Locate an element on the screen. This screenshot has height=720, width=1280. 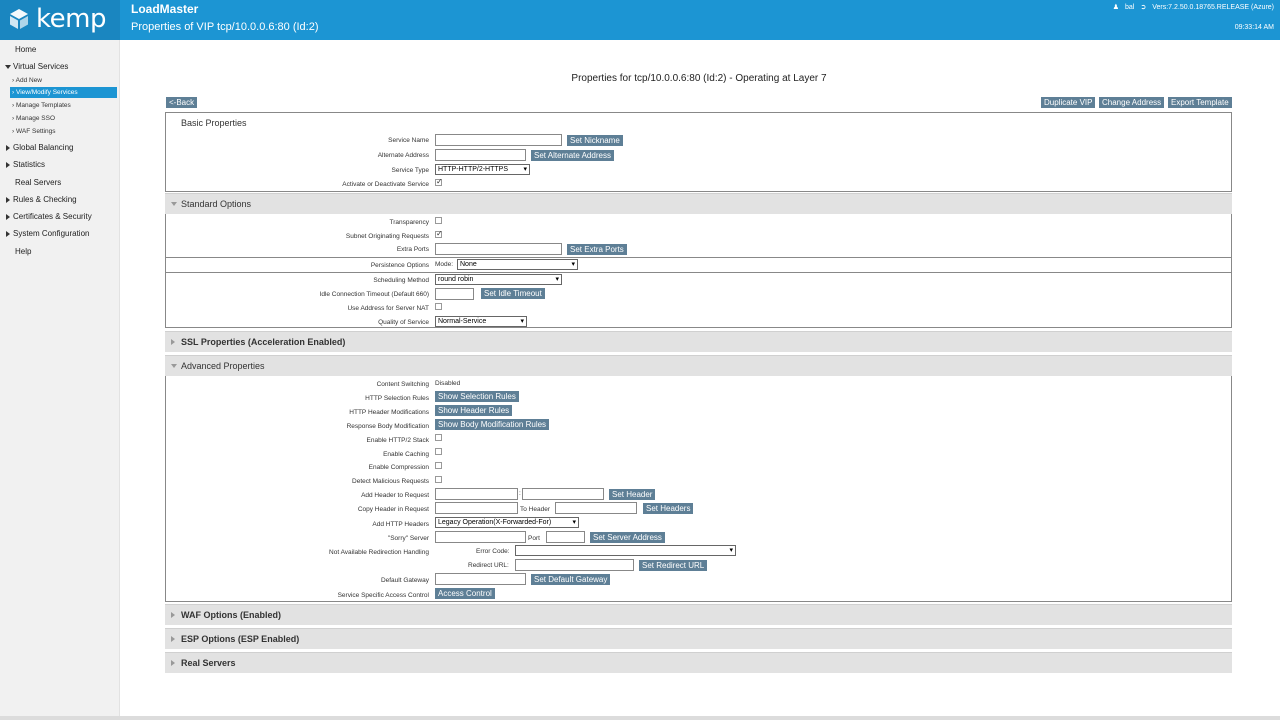
set-redirect-url-button: Set Redirect URL is located at coordinates (673, 565).